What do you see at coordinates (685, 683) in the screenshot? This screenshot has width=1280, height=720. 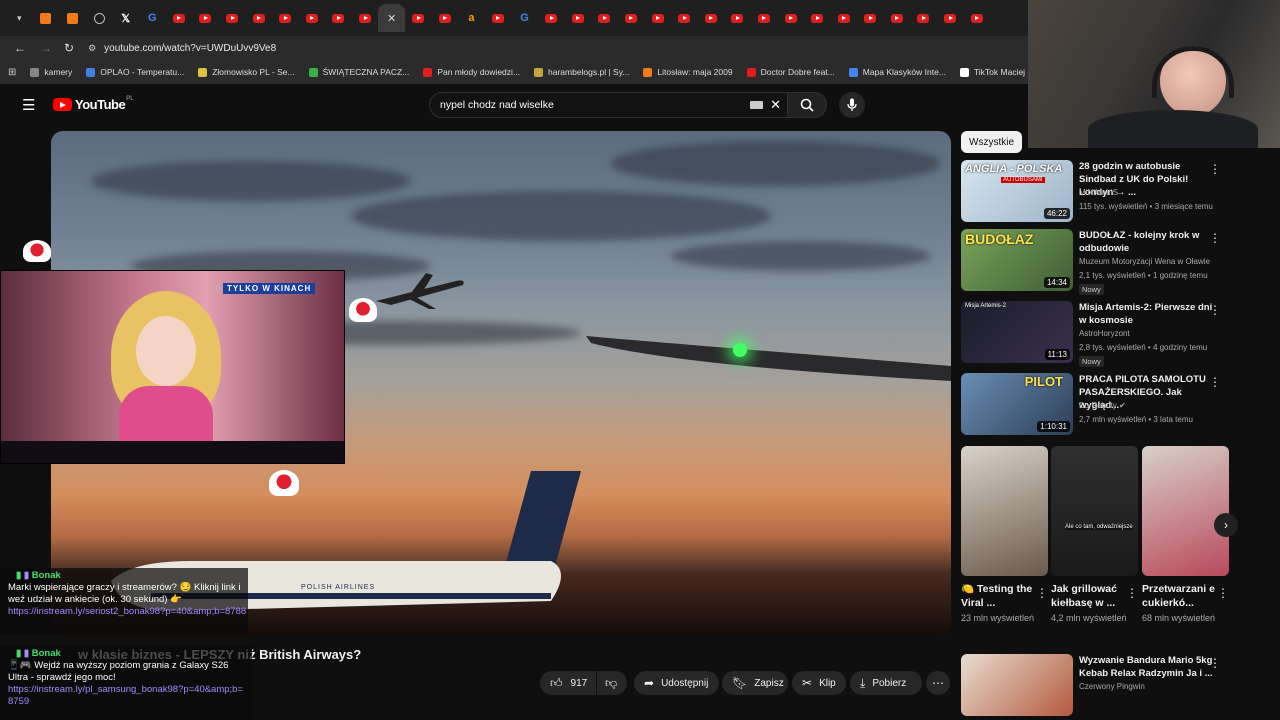 I see `share-label: Udostępnij` at bounding box center [685, 683].